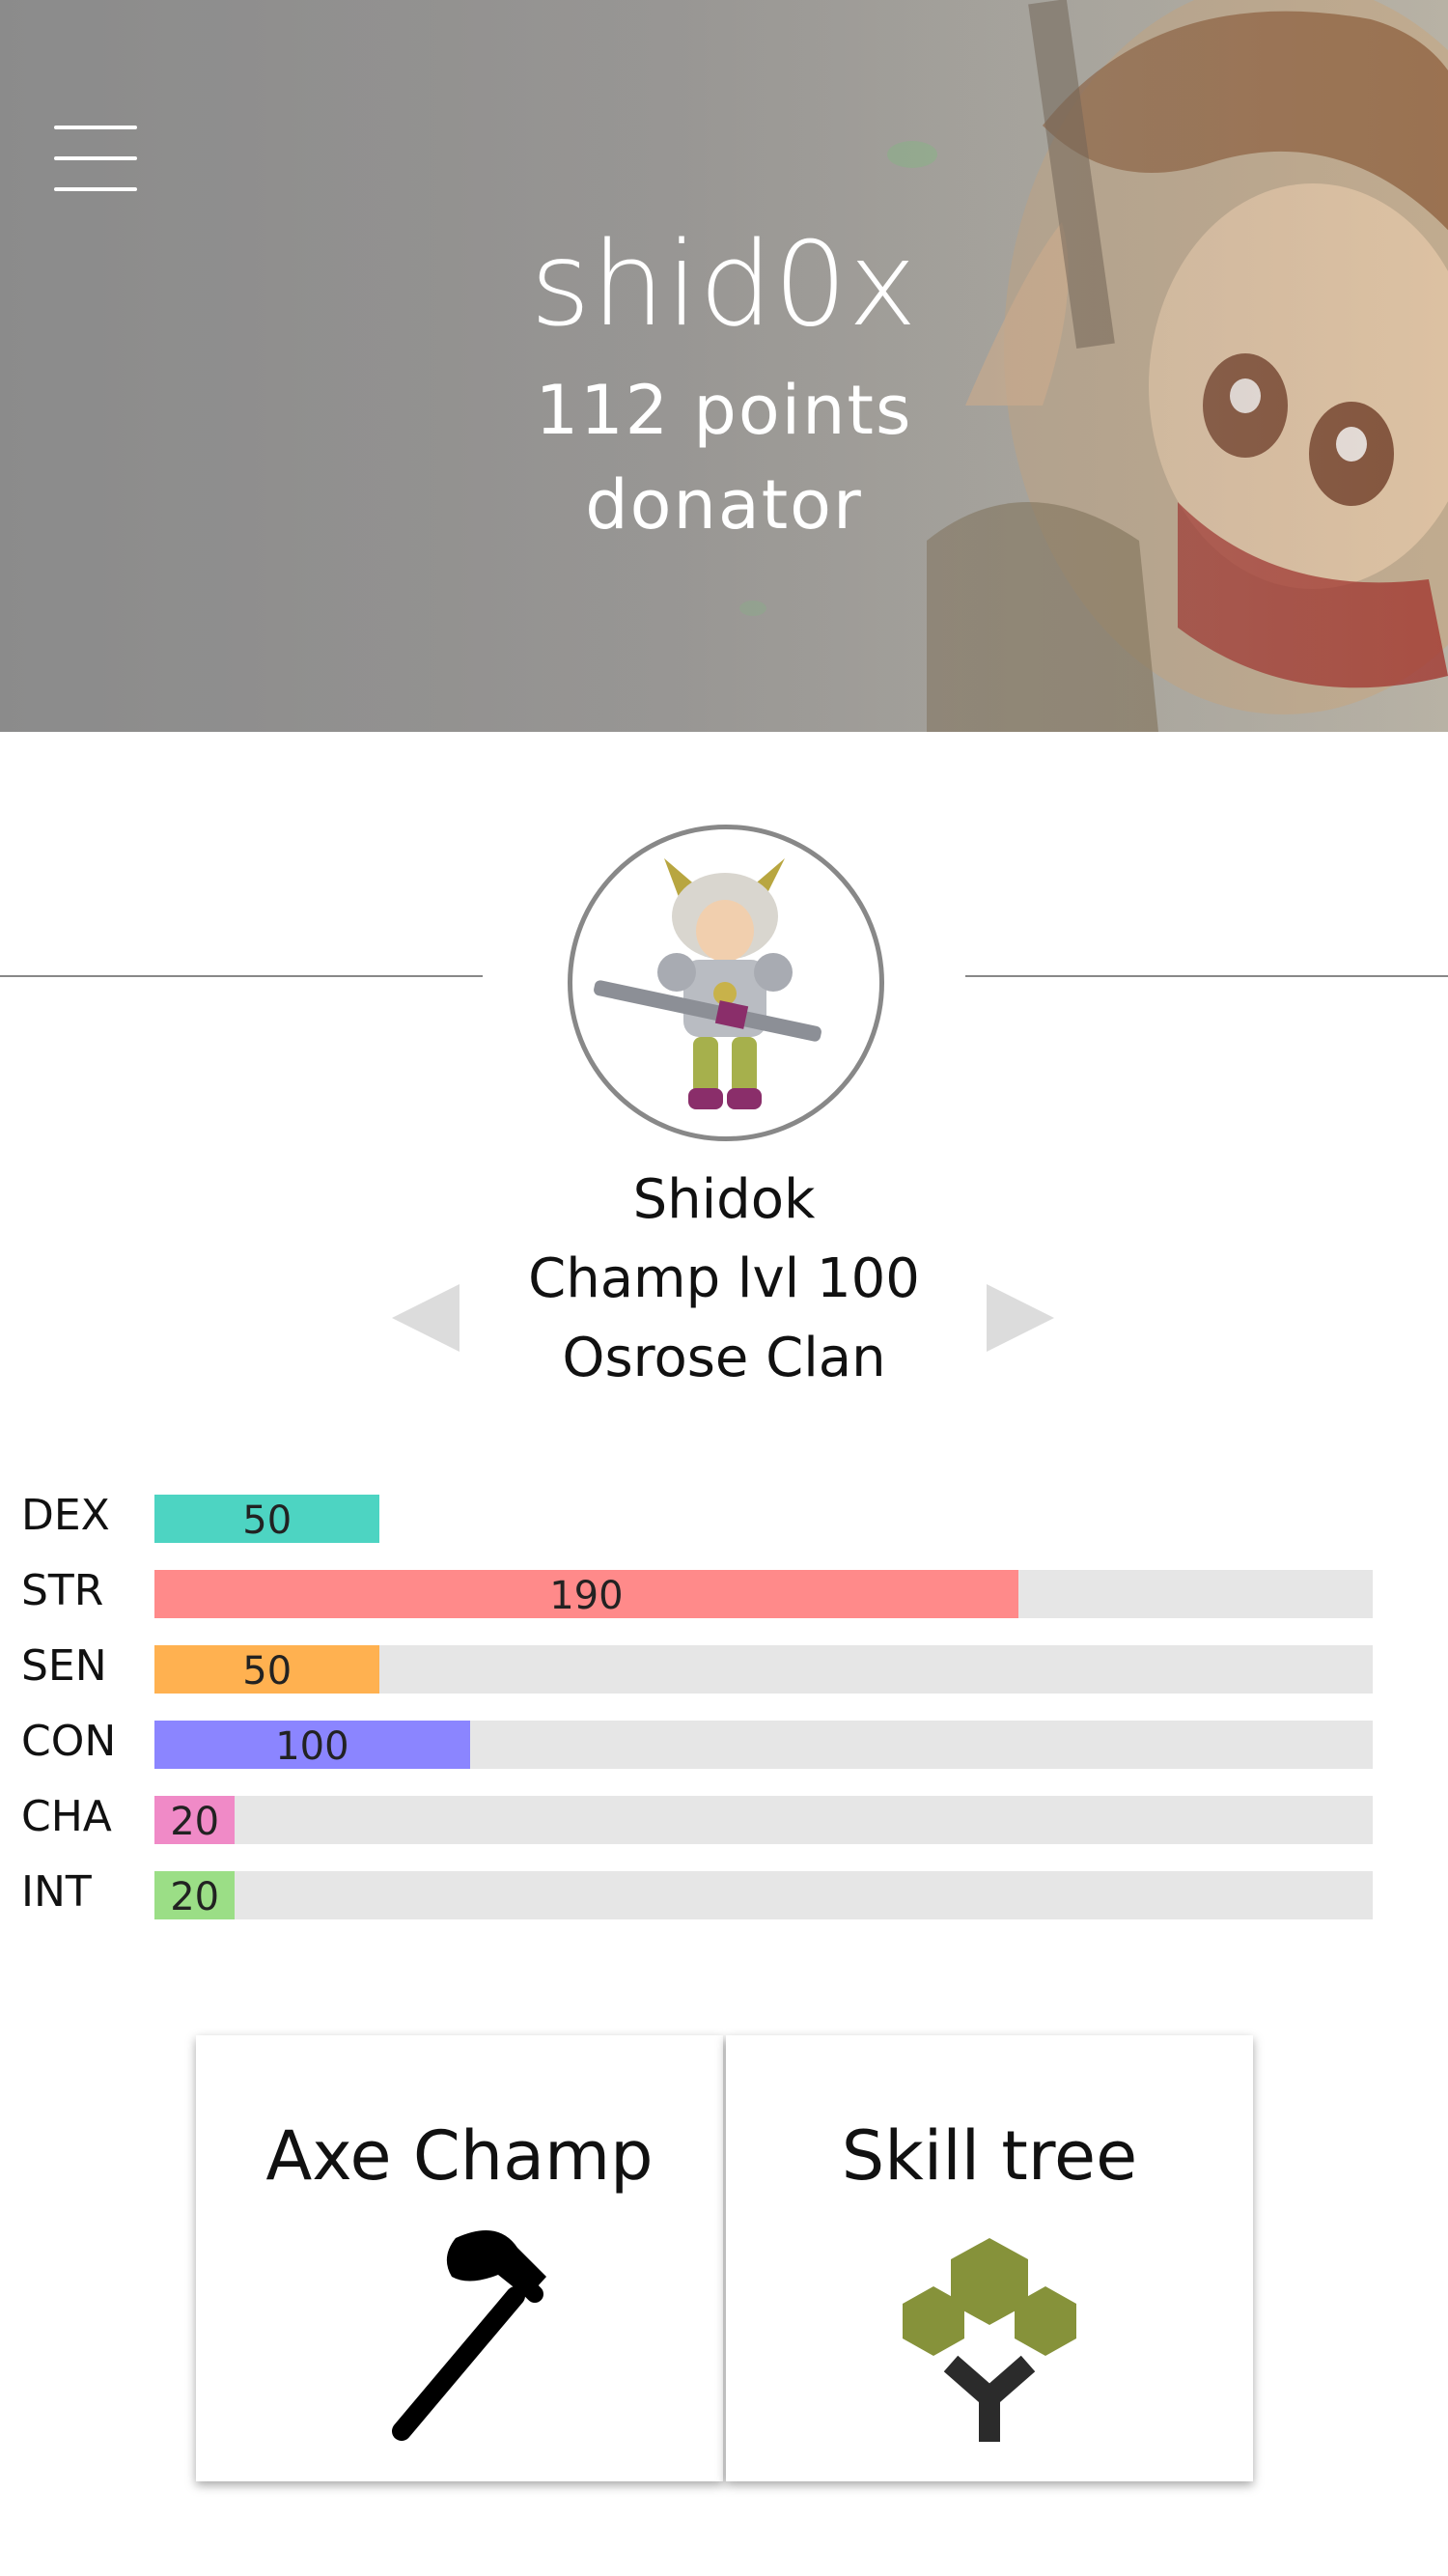 Image resolution: width=1448 pixels, height=2576 pixels. Describe the element at coordinates (724, 1200) in the screenshot. I see `character-name: Shidok` at that location.